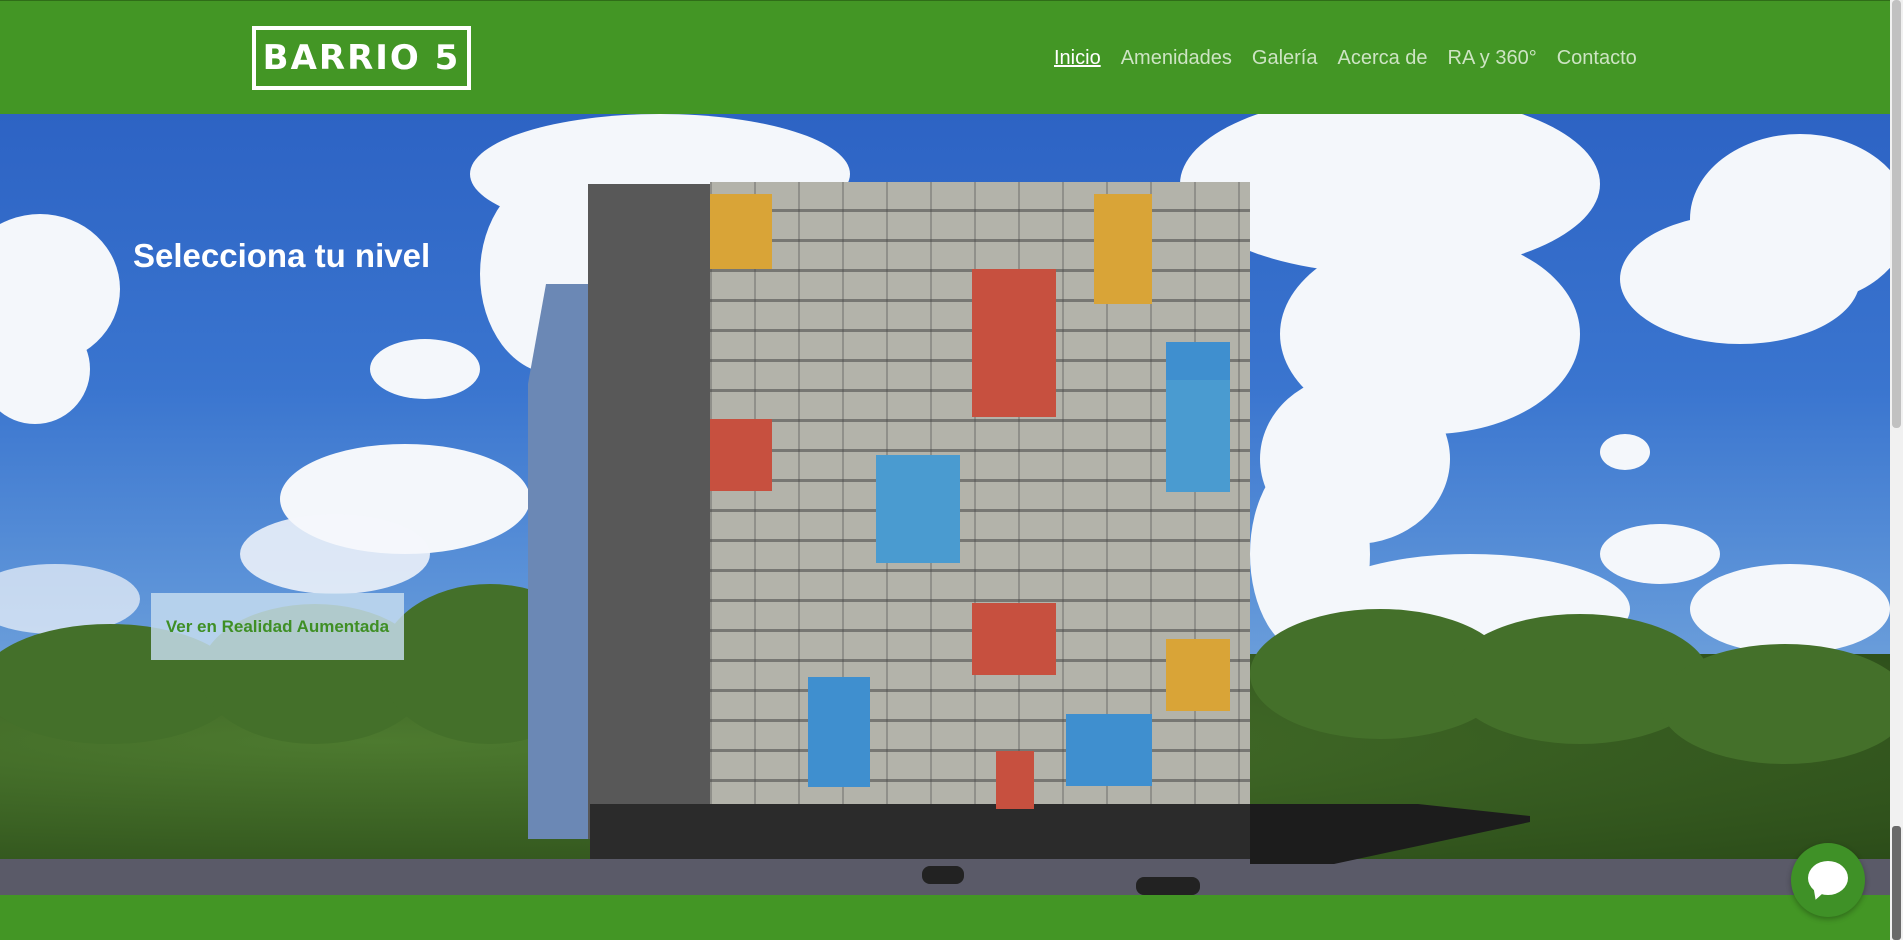 This screenshot has width=1903, height=940. I want to click on scrollbar-track-segment, so click(1896, 883).